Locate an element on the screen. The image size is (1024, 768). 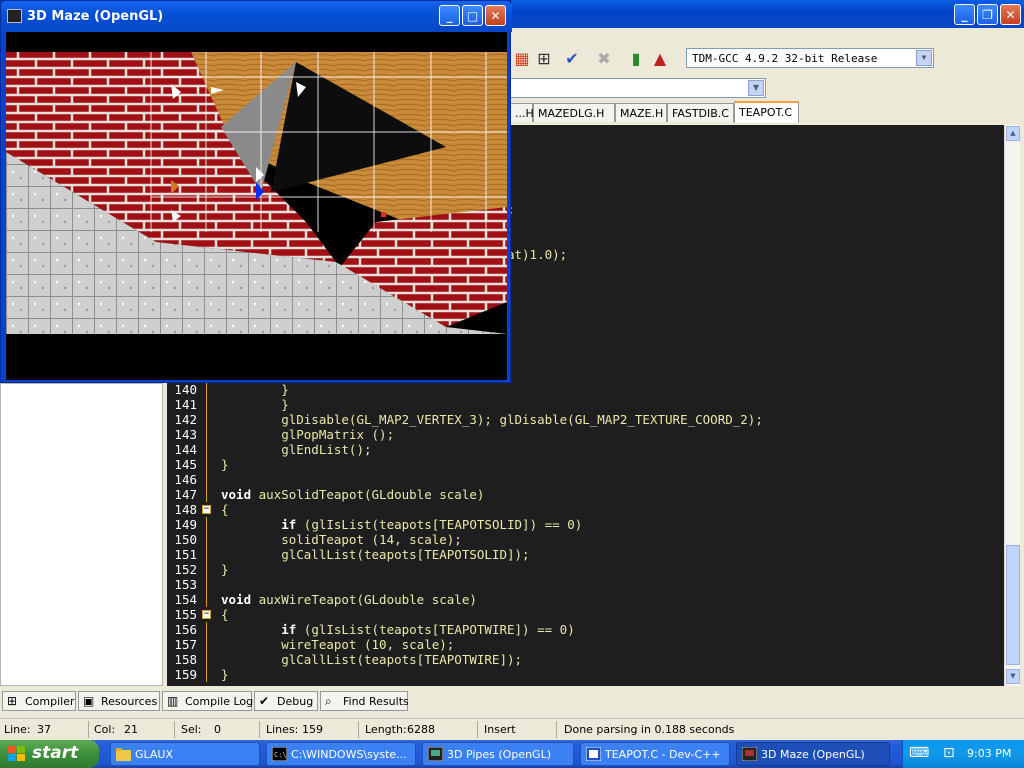
code-line: 159} is located at coordinates (584, 674).